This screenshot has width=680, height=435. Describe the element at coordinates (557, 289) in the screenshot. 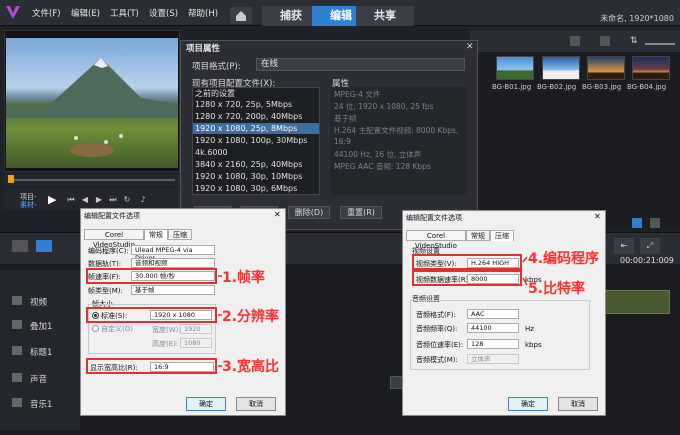

I see `annotation-bitrate: 5.比特率` at that location.